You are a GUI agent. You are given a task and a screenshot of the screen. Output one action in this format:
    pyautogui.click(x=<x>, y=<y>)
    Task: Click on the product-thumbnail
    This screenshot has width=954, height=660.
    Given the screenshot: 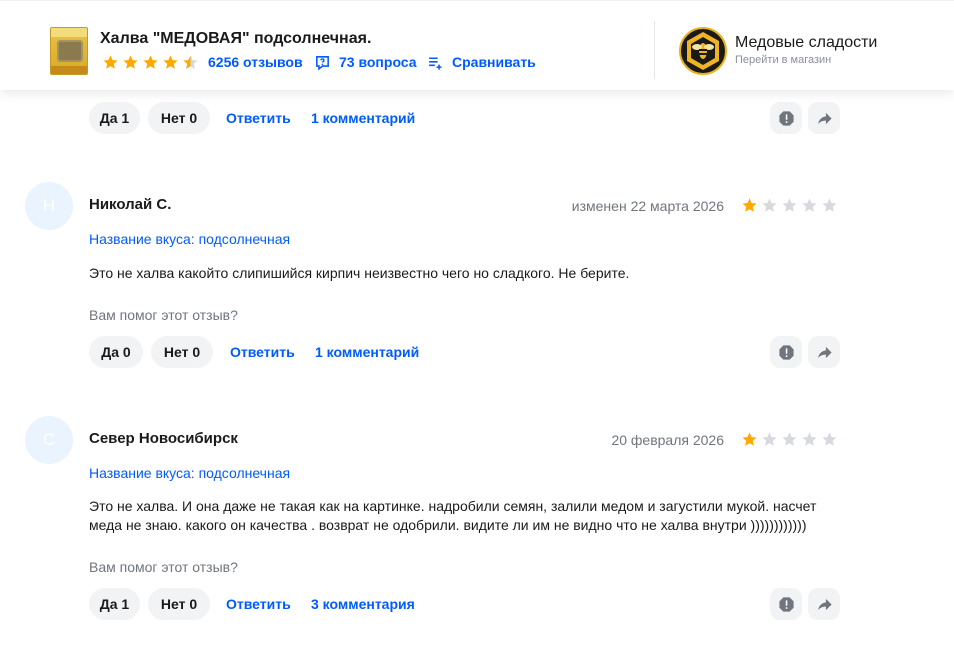 What is the action you would take?
    pyautogui.click(x=69, y=51)
    